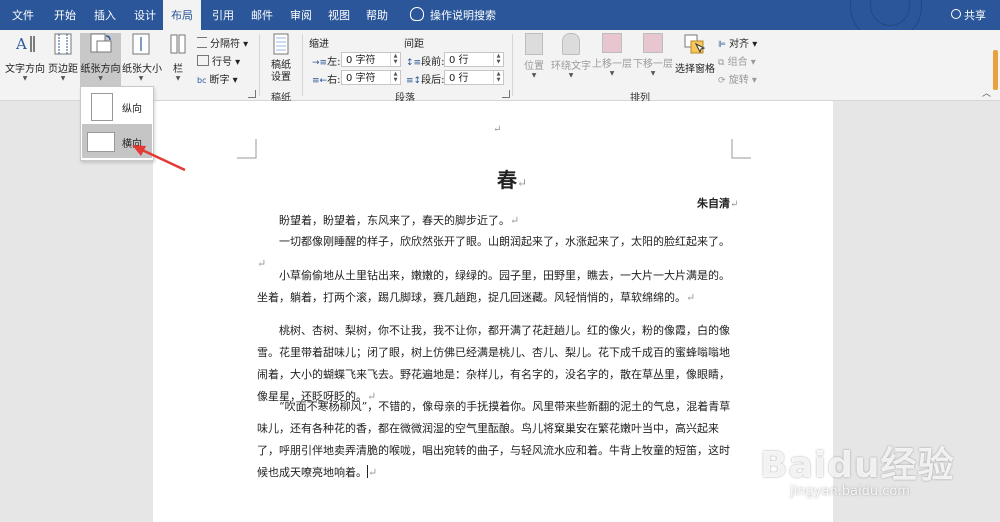  I want to click on tell-me-box: 操作说明搜索, so click(453, 15).